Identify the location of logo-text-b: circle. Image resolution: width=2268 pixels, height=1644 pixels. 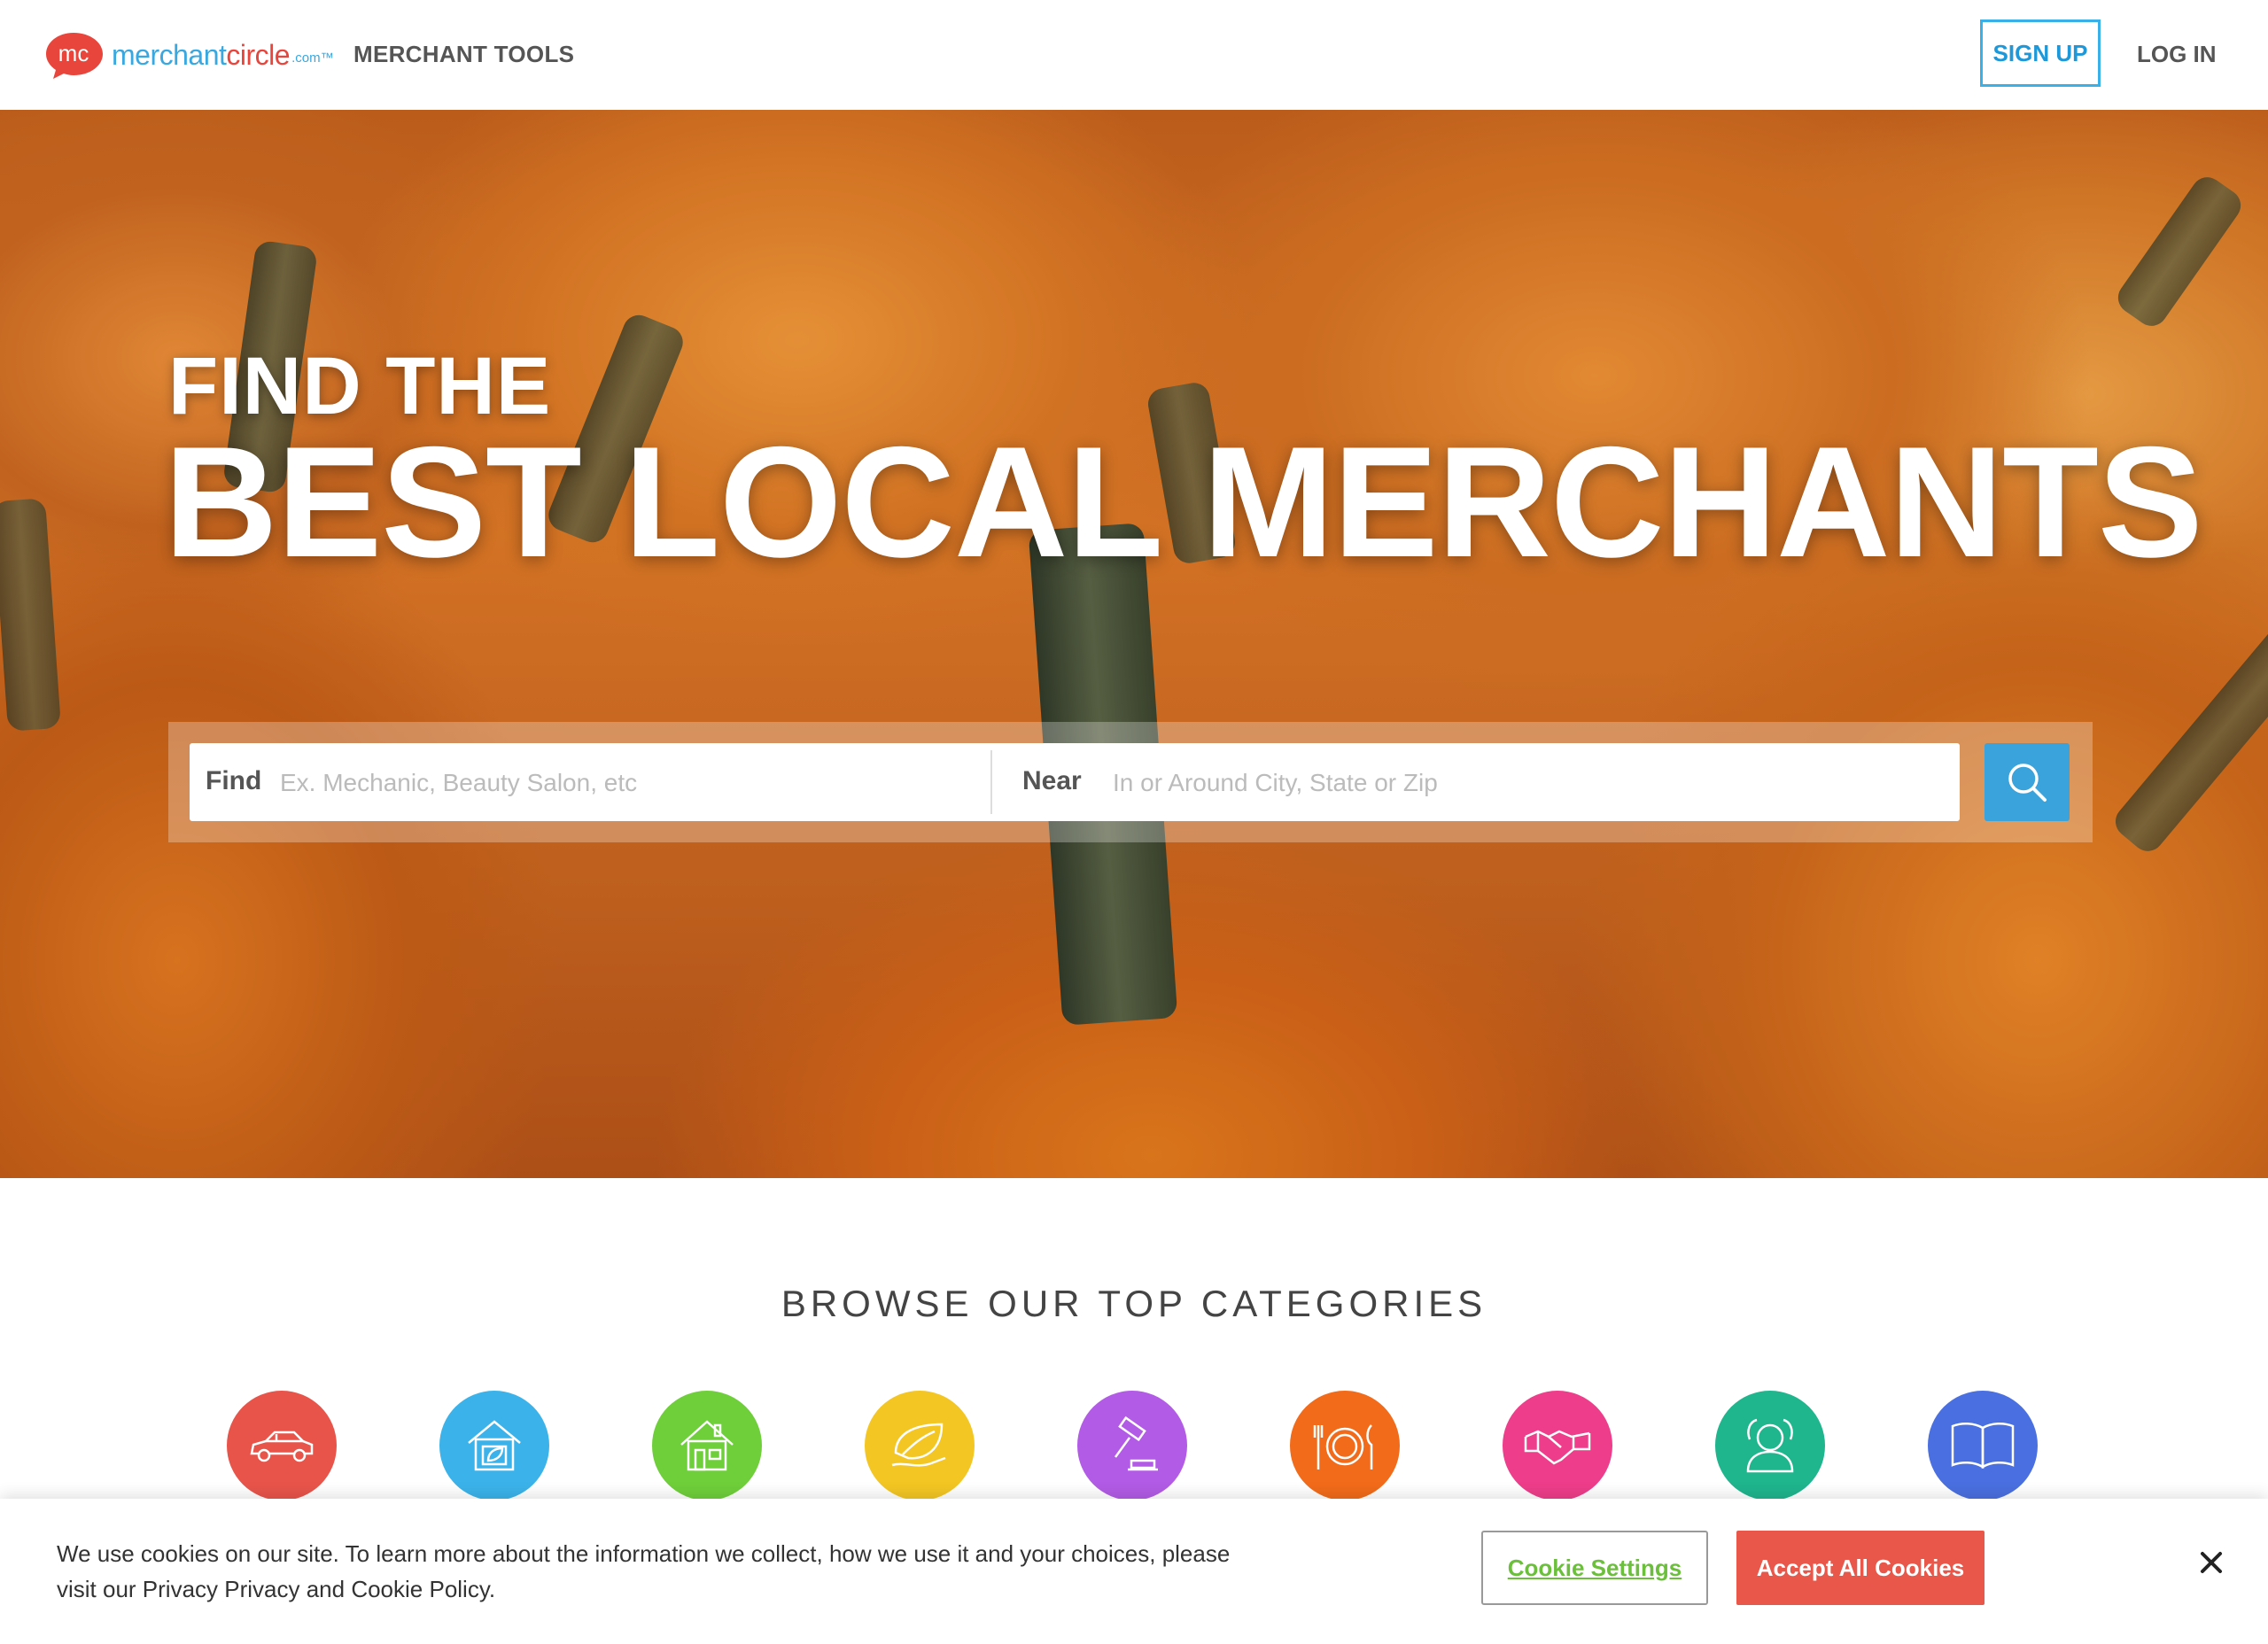
(258, 54).